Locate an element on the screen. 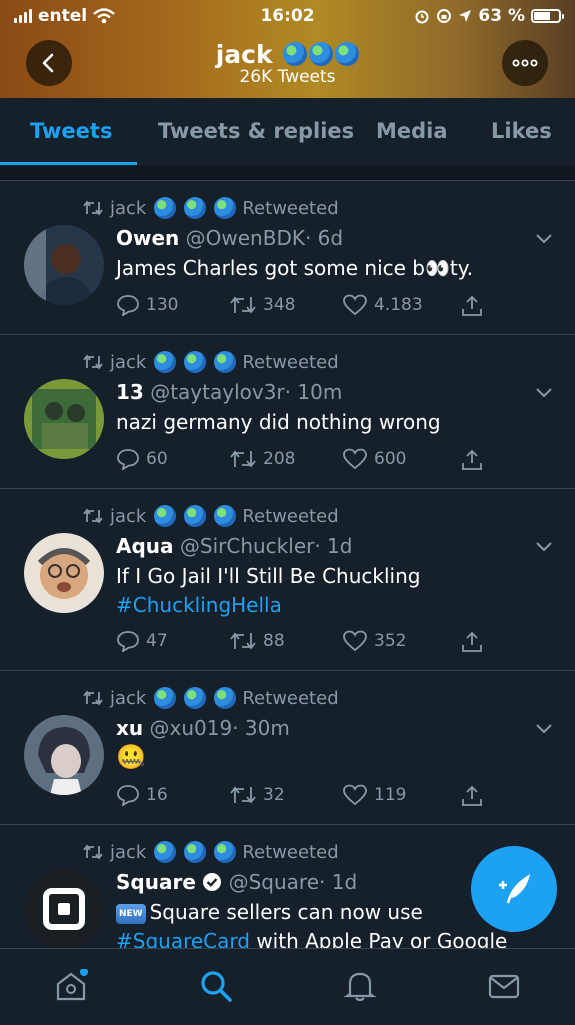 The width and height of the screenshot is (575, 1025). like-button: 119 is located at coordinates (398, 795).